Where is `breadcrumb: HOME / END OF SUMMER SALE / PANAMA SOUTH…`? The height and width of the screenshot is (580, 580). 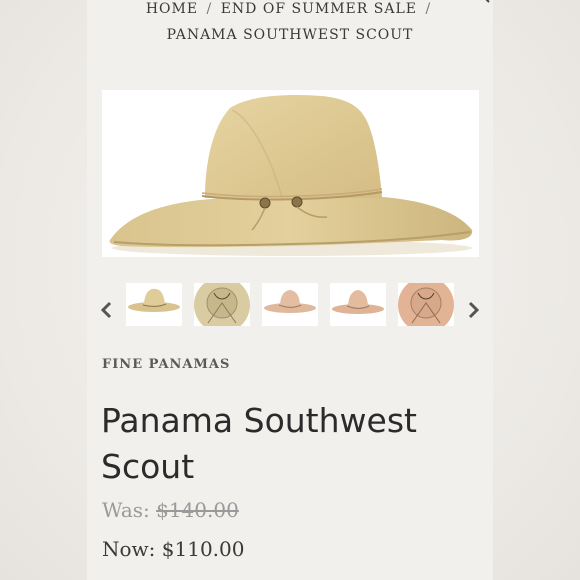
breadcrumb: HOME / END OF SUMMER SALE / PANAMA SOUTH… is located at coordinates (290, 24).